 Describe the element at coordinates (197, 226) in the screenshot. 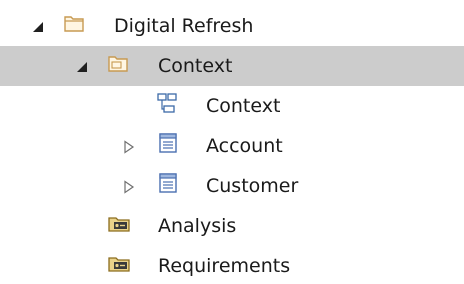

I see `tree-item-label: Analysis` at that location.